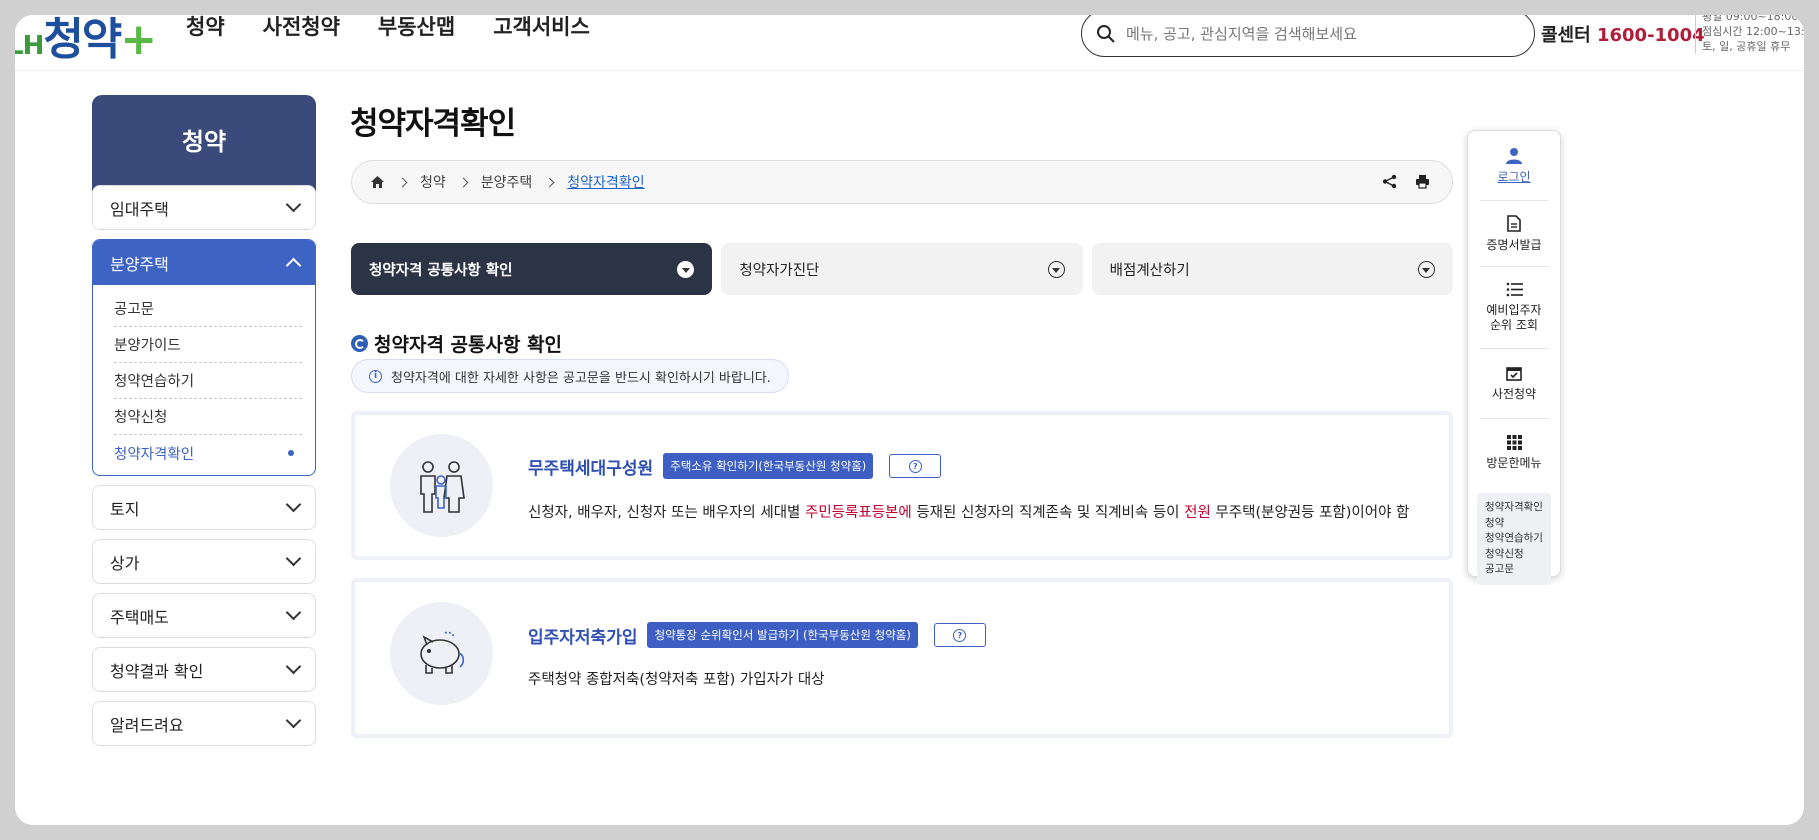 The height and width of the screenshot is (840, 1819). What do you see at coordinates (1422, 181) in the screenshot?
I see `print-icon` at bounding box center [1422, 181].